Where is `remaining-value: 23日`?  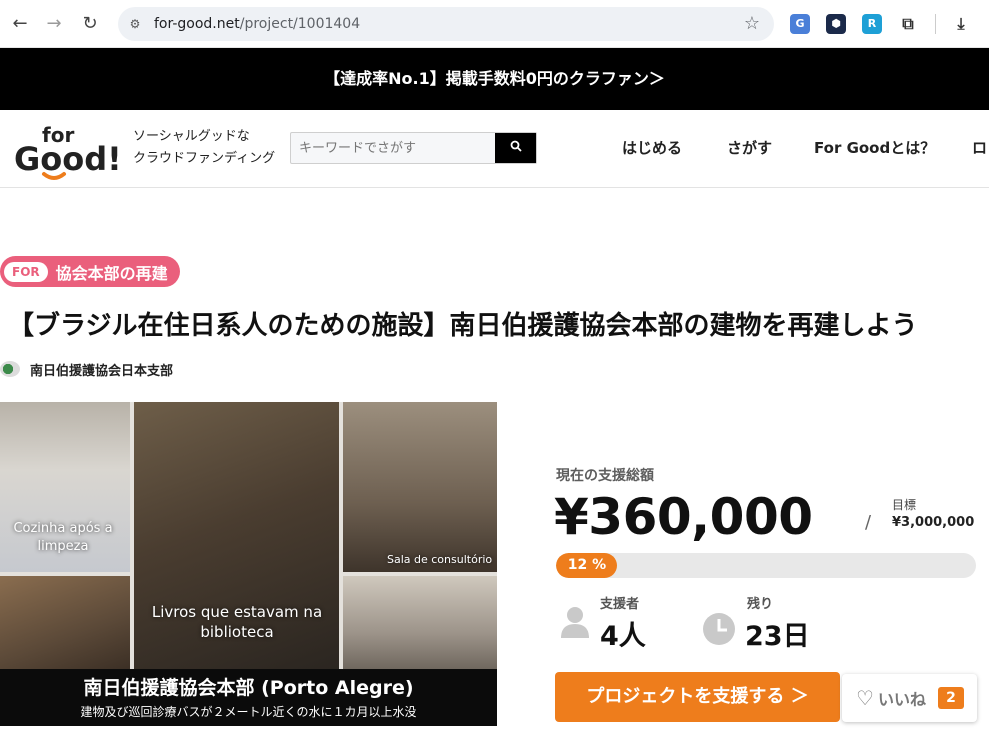
remaining-value: 23日 is located at coordinates (777, 636).